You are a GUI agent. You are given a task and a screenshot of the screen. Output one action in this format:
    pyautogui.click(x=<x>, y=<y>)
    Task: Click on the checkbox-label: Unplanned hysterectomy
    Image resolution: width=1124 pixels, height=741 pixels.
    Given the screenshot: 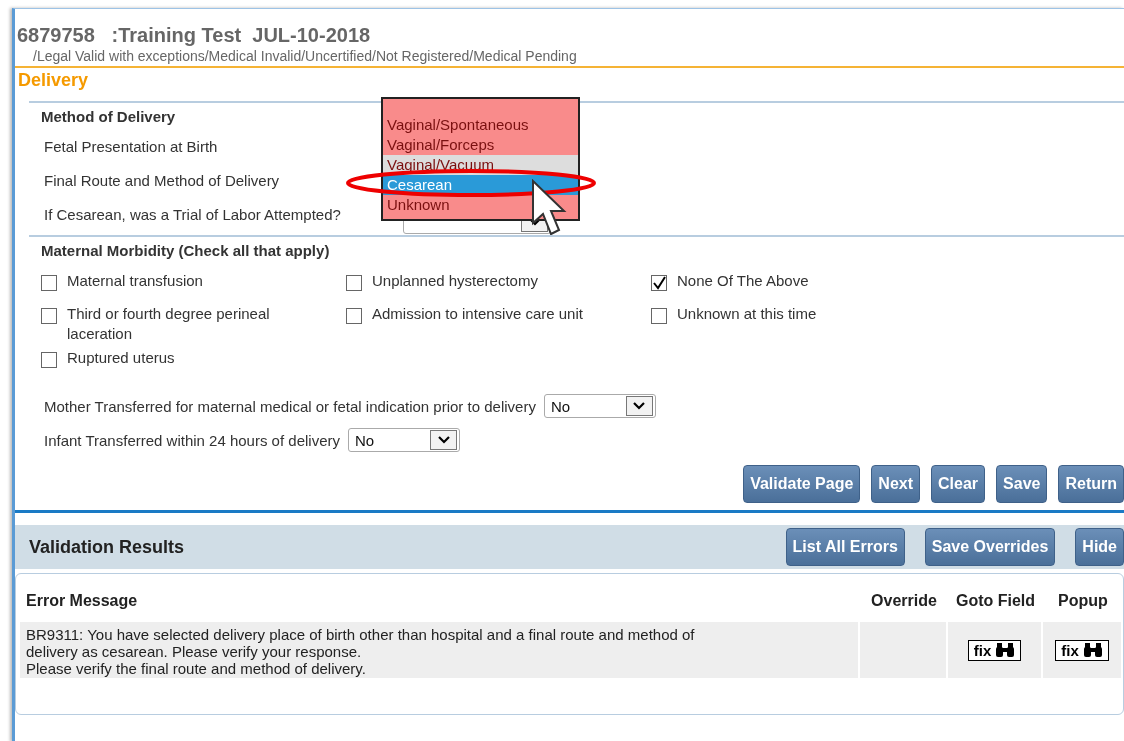 What is the action you would take?
    pyautogui.click(x=455, y=281)
    